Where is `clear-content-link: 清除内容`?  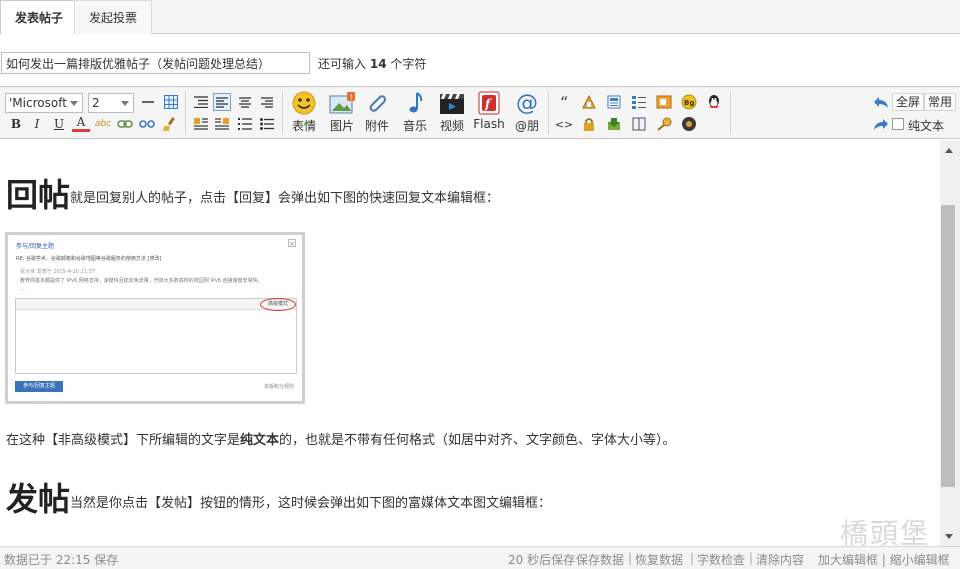
clear-content-link: 清除内容 is located at coordinates (780, 559).